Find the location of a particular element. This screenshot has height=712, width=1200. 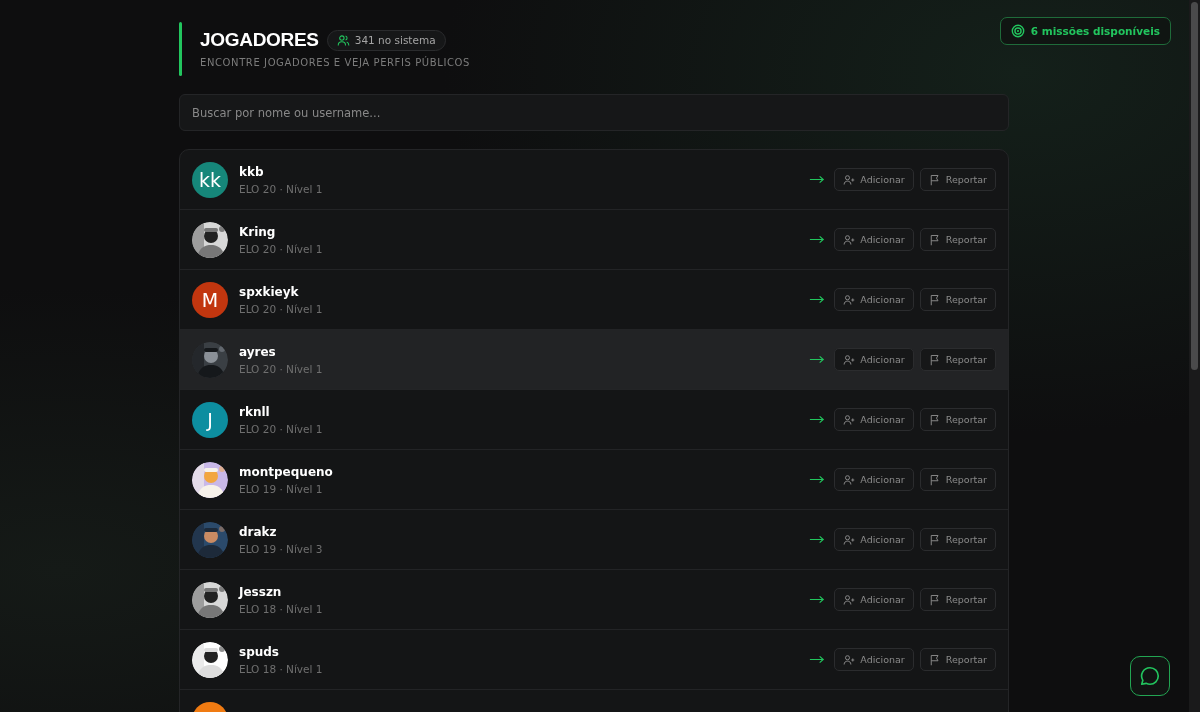

player-count: 341 no sistema is located at coordinates (395, 40).